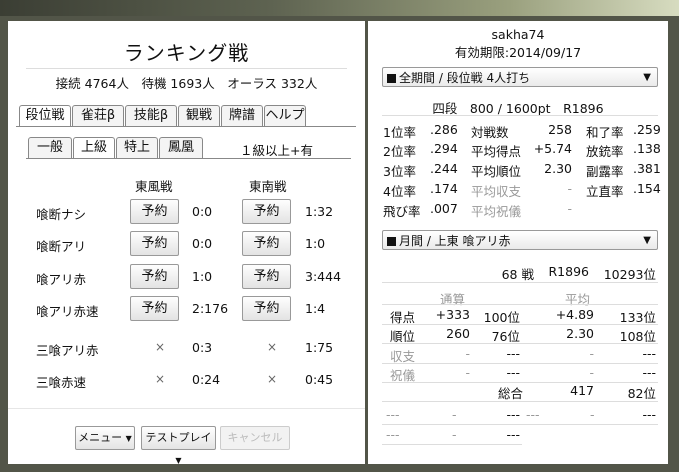 This screenshot has height=472, width=679. I want to click on col-south-header: 東南戦, so click(268, 186).